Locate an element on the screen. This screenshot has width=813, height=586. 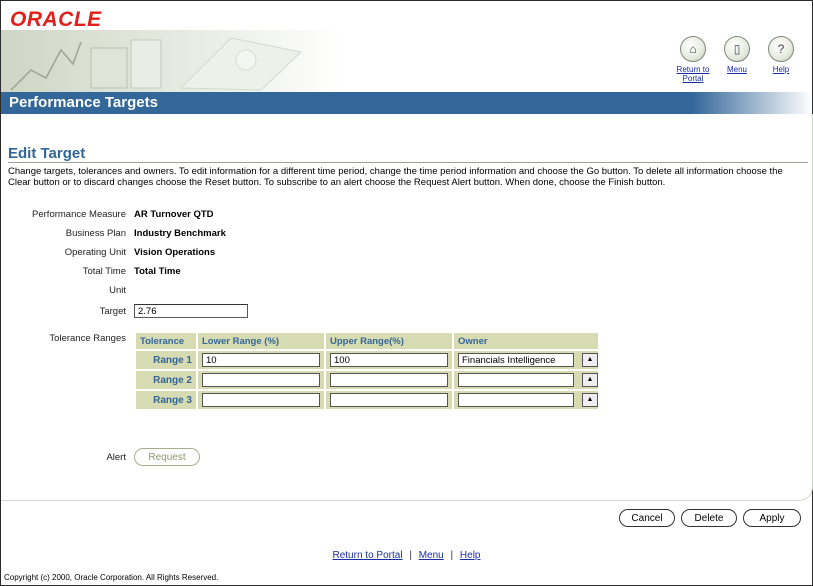
unit-label: Unit is located at coordinates (117, 290).